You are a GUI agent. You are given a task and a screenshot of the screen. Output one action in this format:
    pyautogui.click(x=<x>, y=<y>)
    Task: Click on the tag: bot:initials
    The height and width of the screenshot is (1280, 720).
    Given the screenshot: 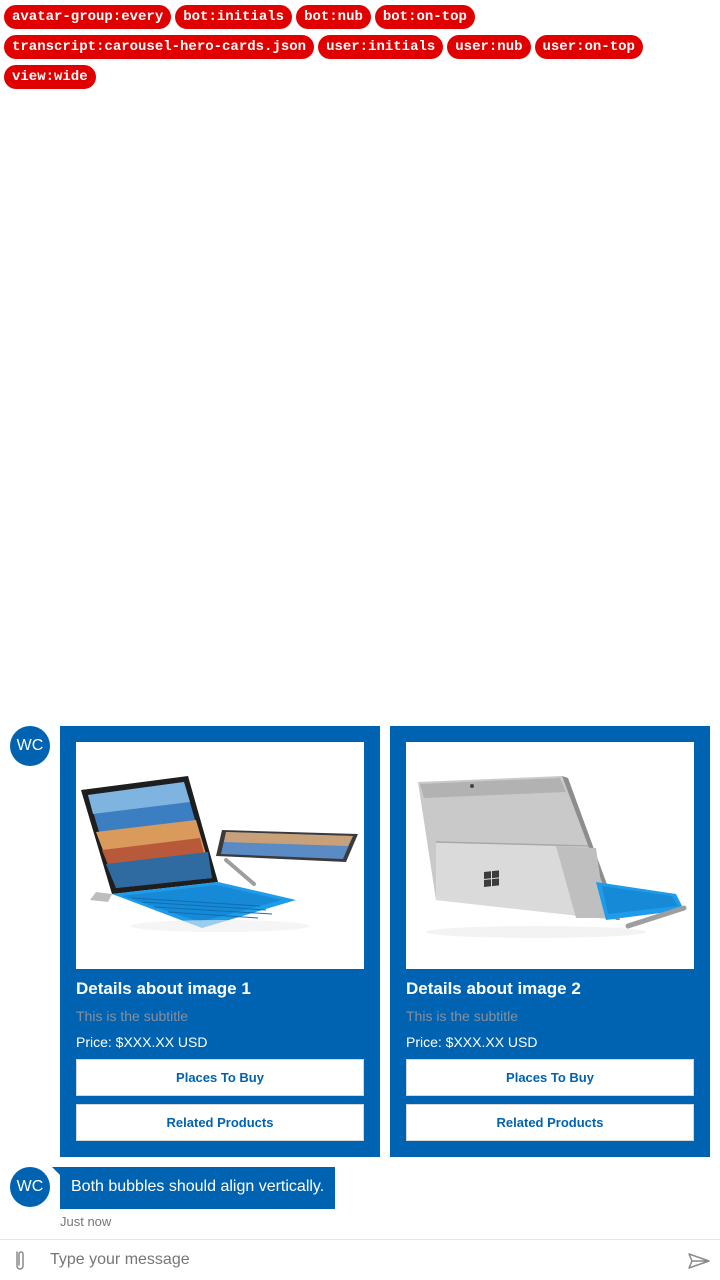 What is the action you would take?
    pyautogui.click(x=234, y=17)
    